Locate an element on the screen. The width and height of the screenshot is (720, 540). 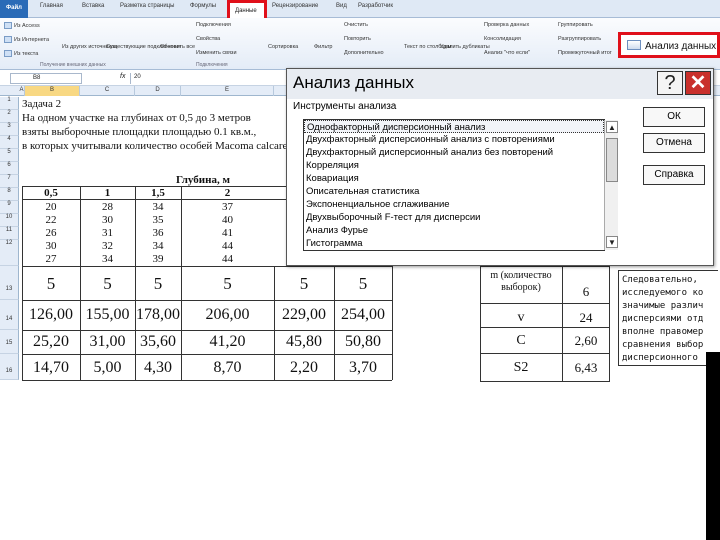
tab-formulas: Формулы is located at coordinates (203, 6).